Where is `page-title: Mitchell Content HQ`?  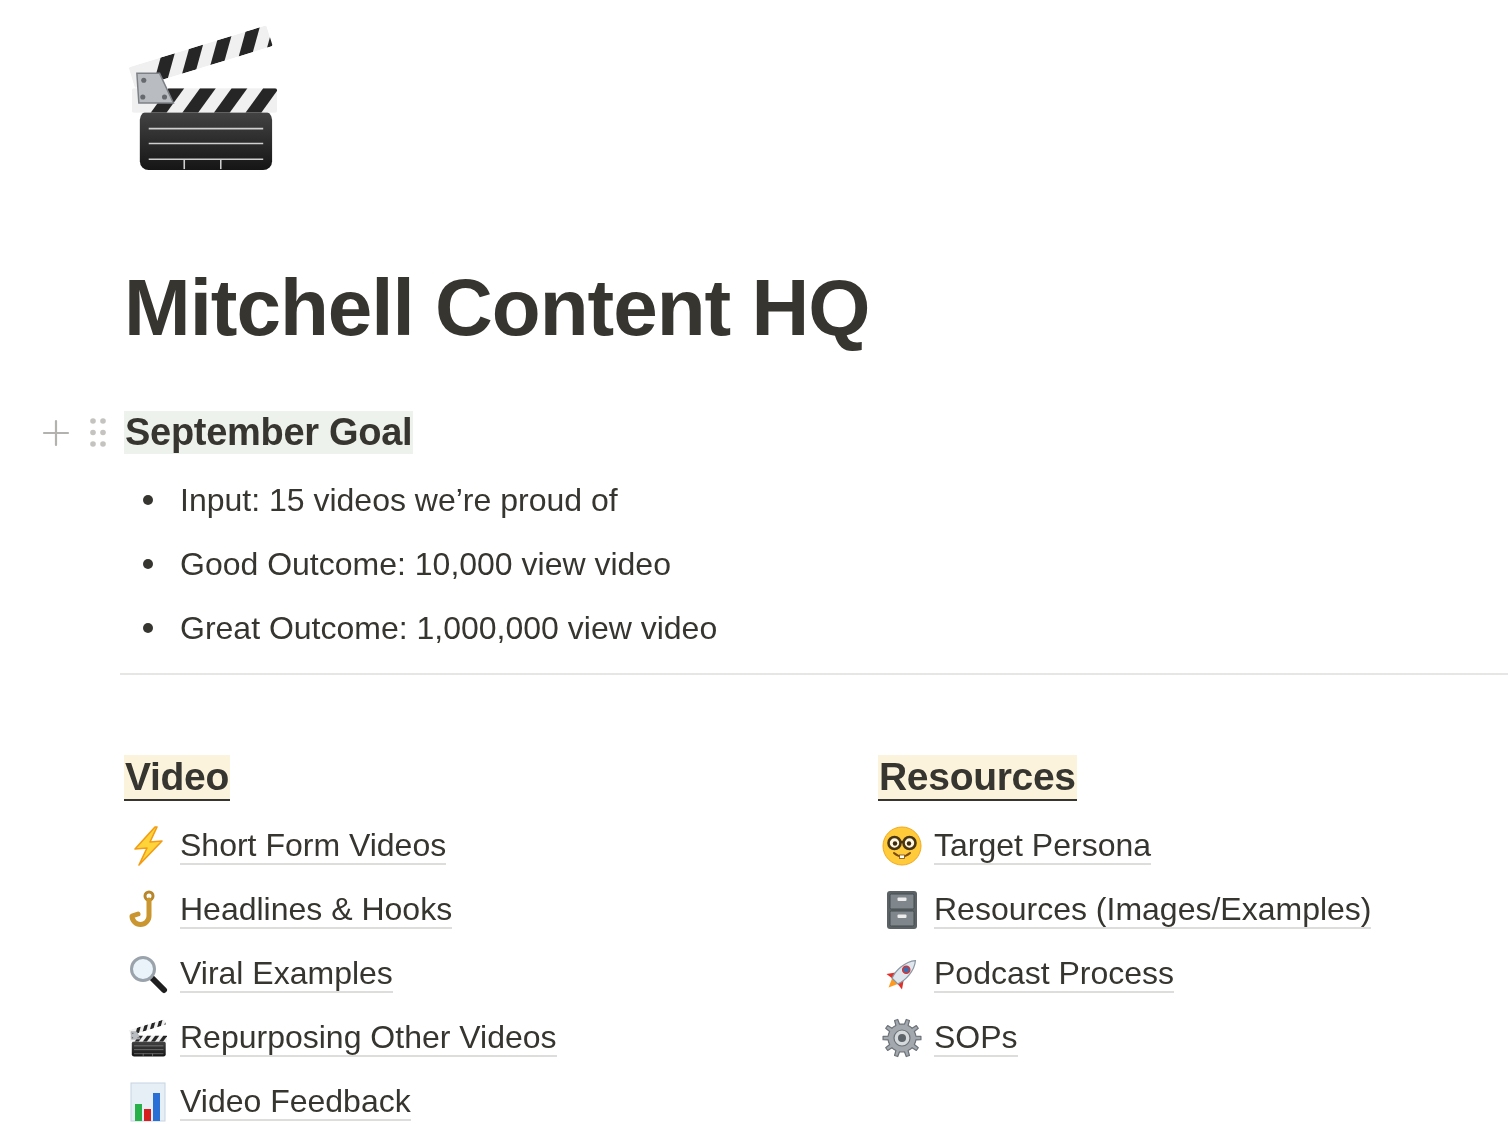
page-title: Mitchell Content HQ is located at coordinates (497, 308).